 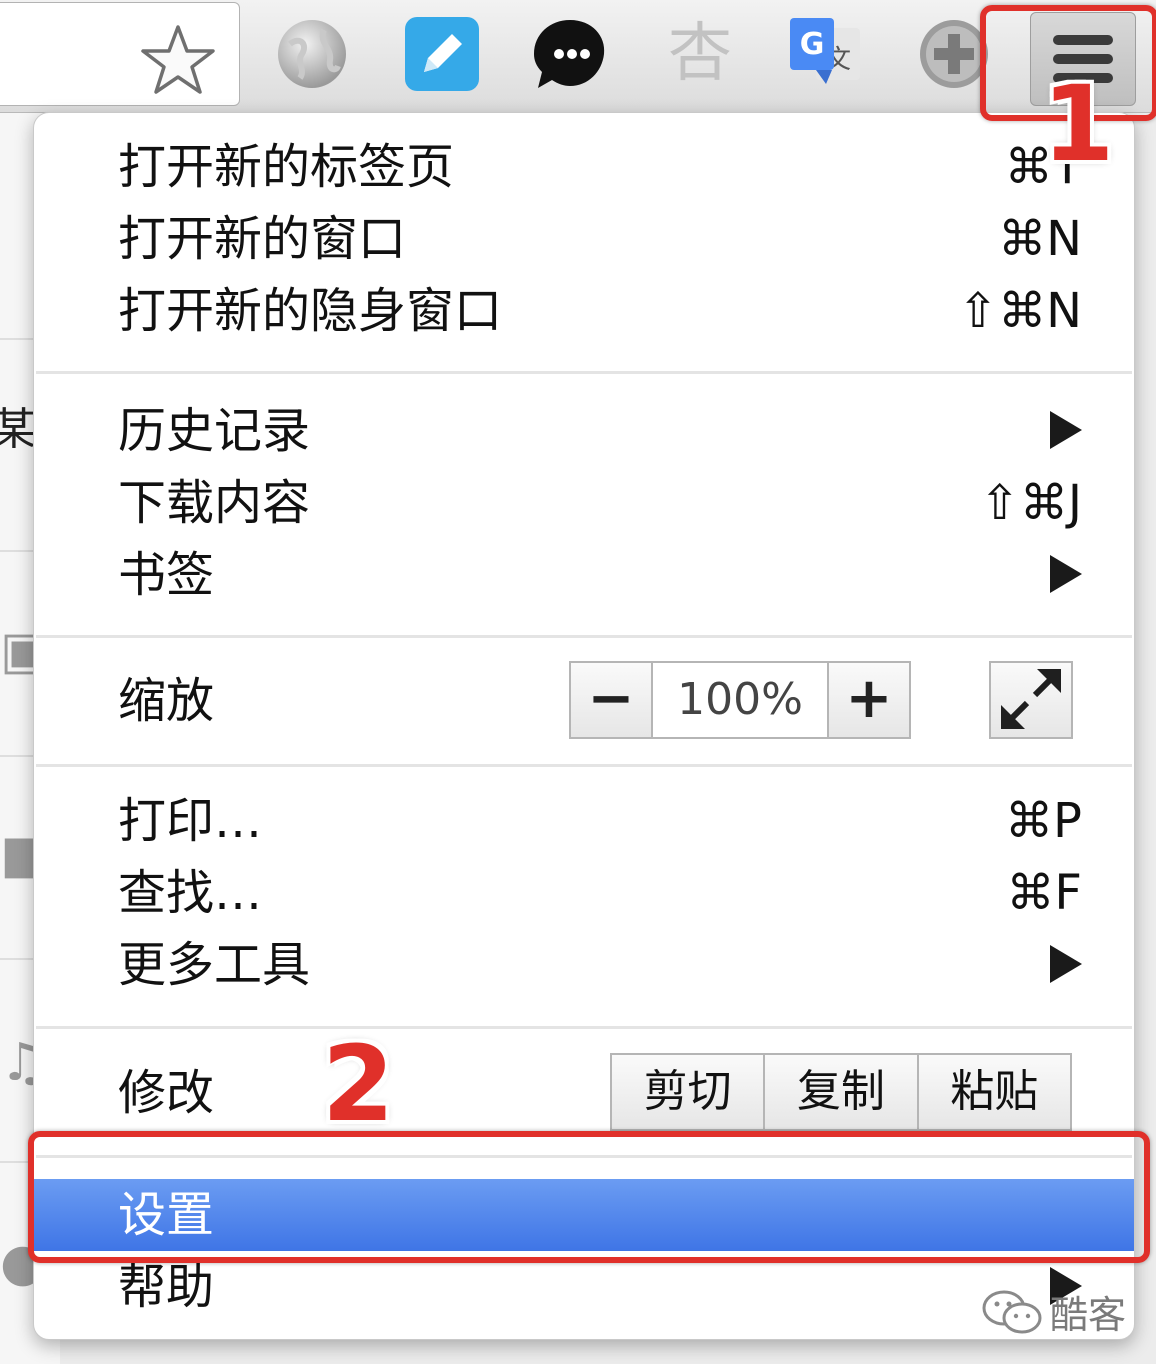 I want to click on note-icon, so click(x=442, y=54).